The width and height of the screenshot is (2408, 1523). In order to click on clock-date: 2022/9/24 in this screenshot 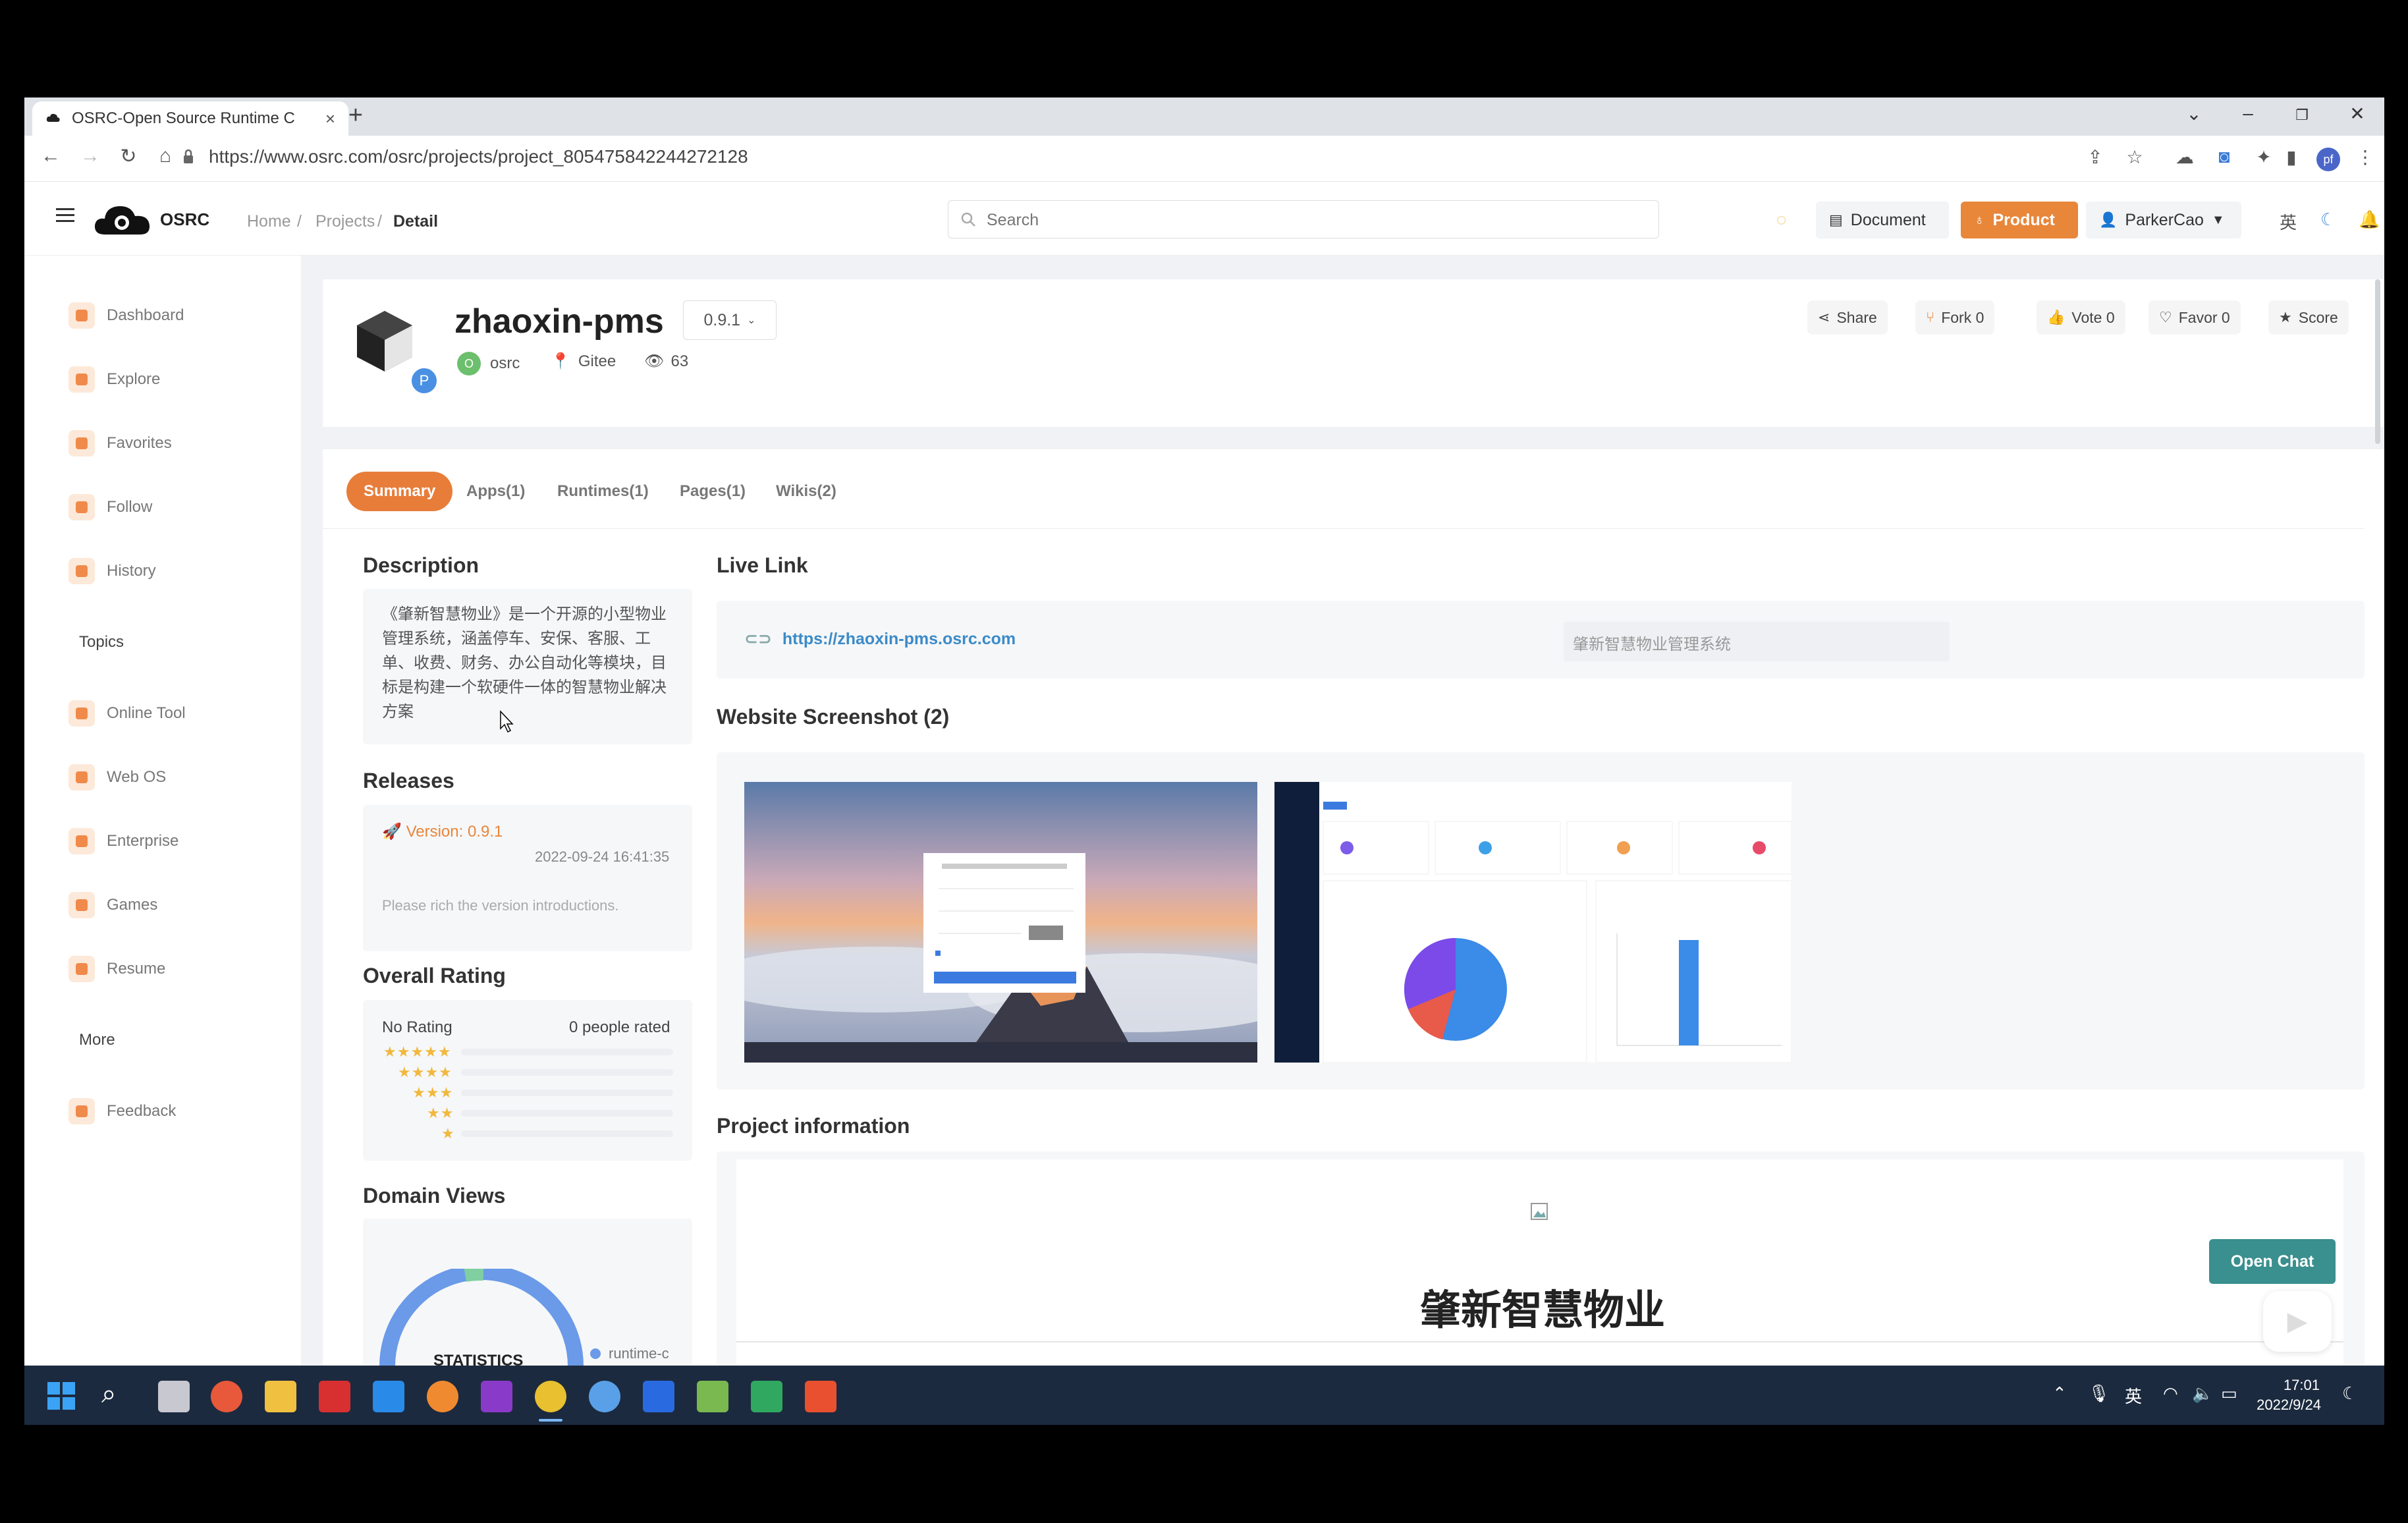, I will do `click(2287, 1405)`.